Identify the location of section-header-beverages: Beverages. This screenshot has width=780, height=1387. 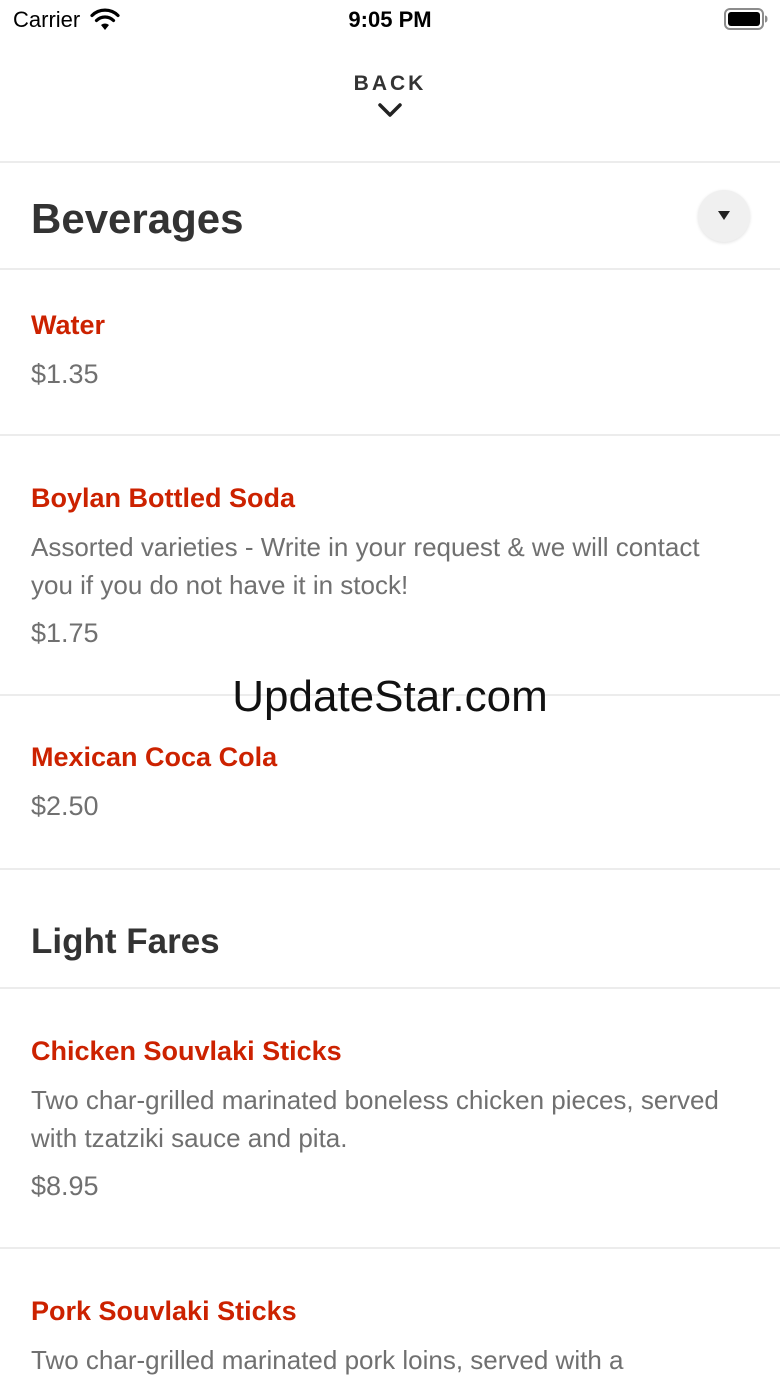
(390, 217).